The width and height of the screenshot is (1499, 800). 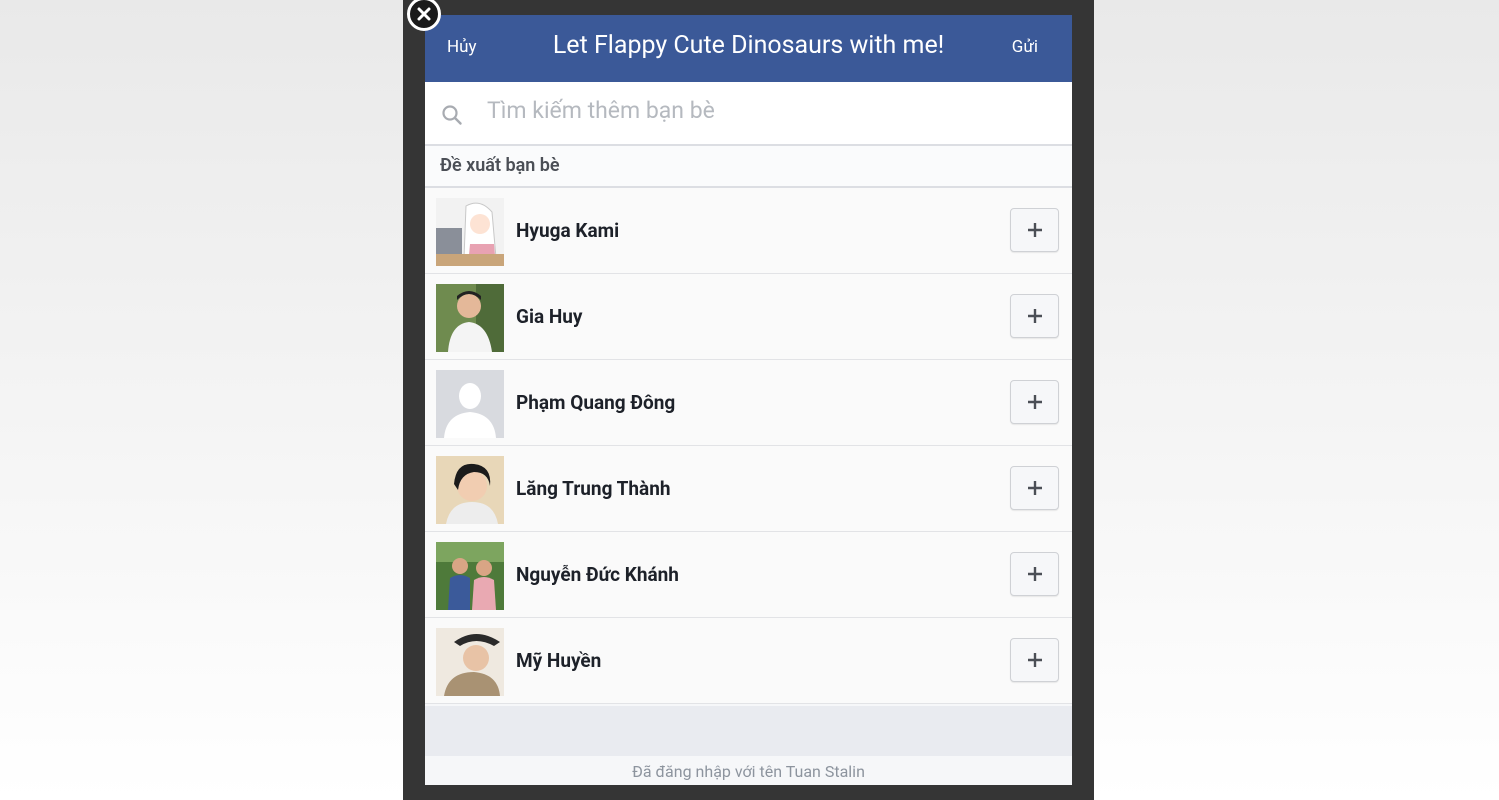 What do you see at coordinates (748, 489) in the screenshot?
I see `list-item: Lăng Trung Thành` at bounding box center [748, 489].